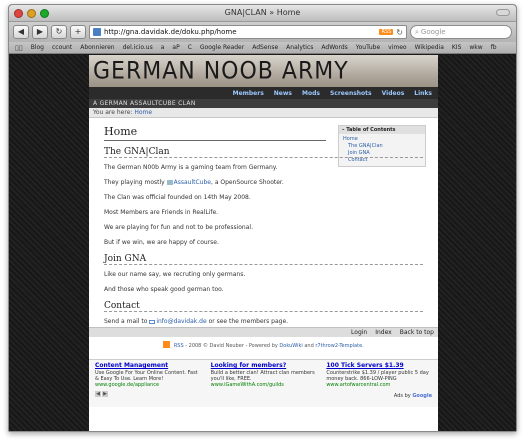  What do you see at coordinates (231, 346) in the screenshot?
I see `credit-text: - 2008 © David Neuber - Powered by` at bounding box center [231, 346].